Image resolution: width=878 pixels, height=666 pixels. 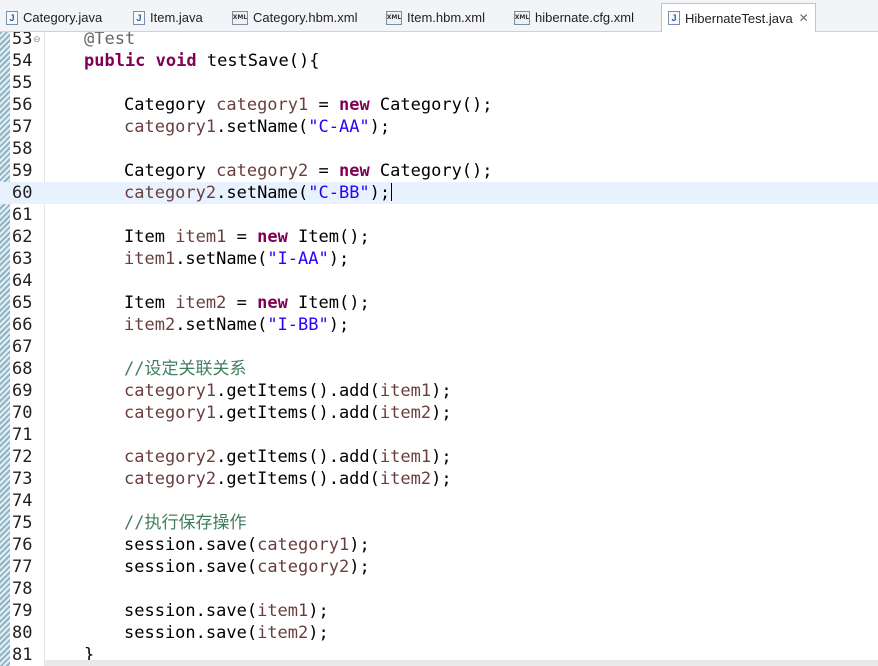 What do you see at coordinates (22, 237) in the screenshot?
I see `line-number: 62` at bounding box center [22, 237].